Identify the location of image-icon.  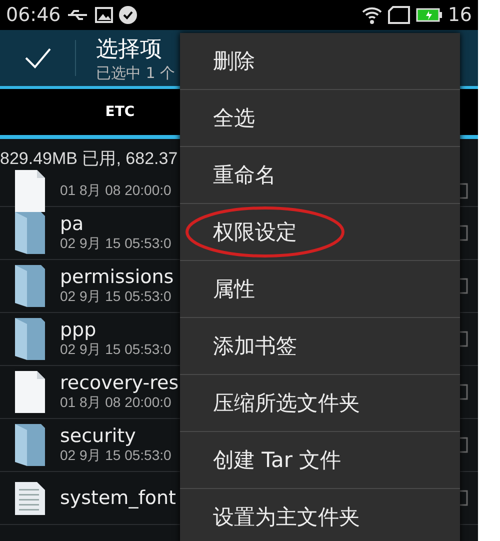
(103, 15).